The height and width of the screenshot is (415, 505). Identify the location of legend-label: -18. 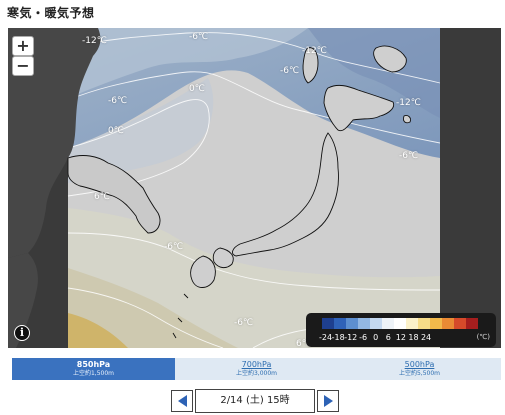
(338, 337).